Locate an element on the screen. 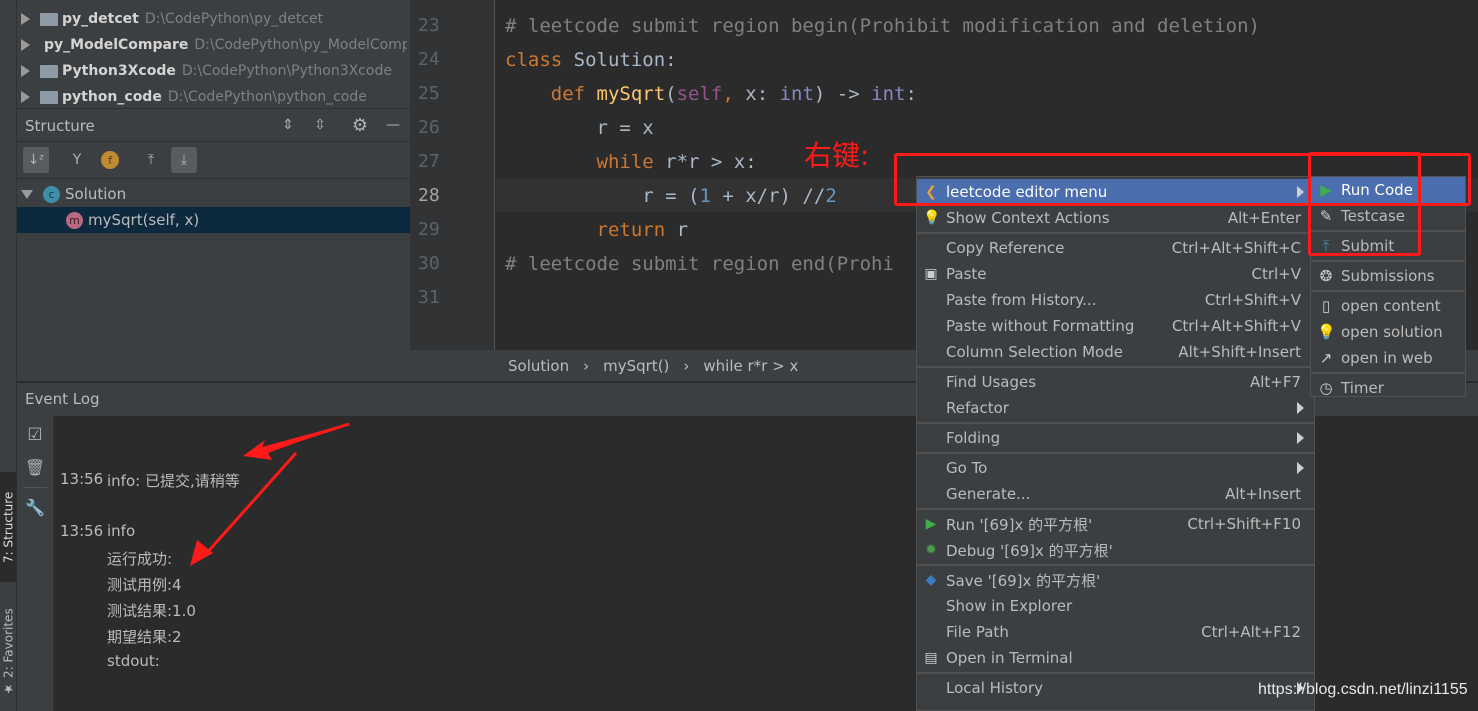 This screenshot has width=1478, height=711. left-tool-strip: 7: Structure ★ 2: Favorites is located at coordinates (8, 355).